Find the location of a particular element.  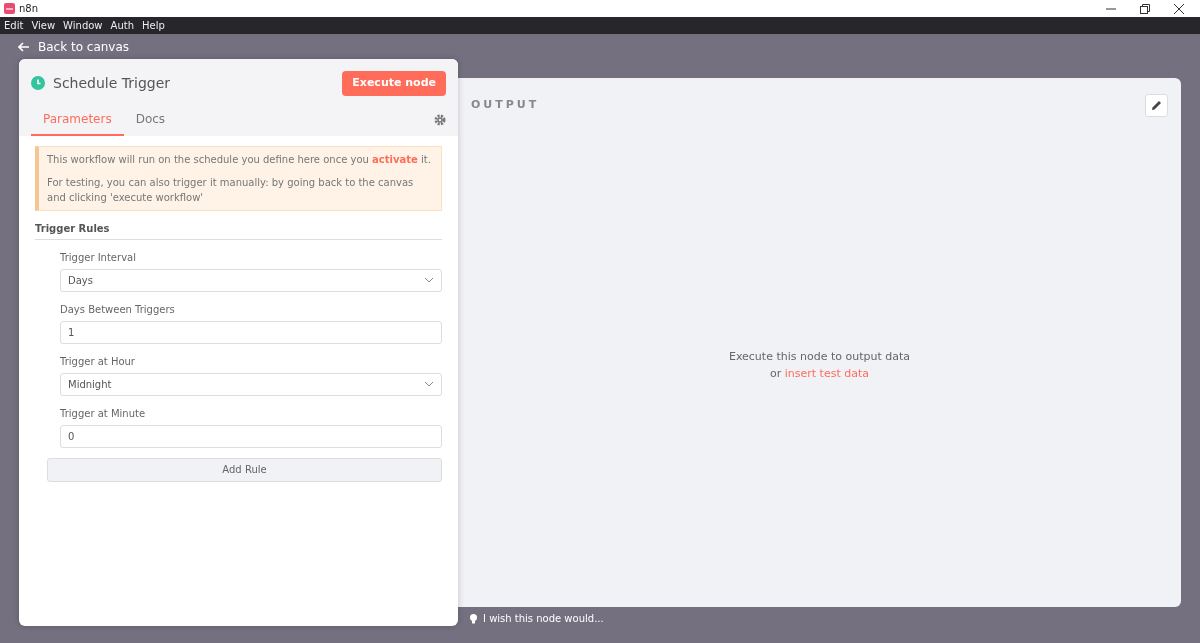

close-icon is located at coordinates (1179, 8).